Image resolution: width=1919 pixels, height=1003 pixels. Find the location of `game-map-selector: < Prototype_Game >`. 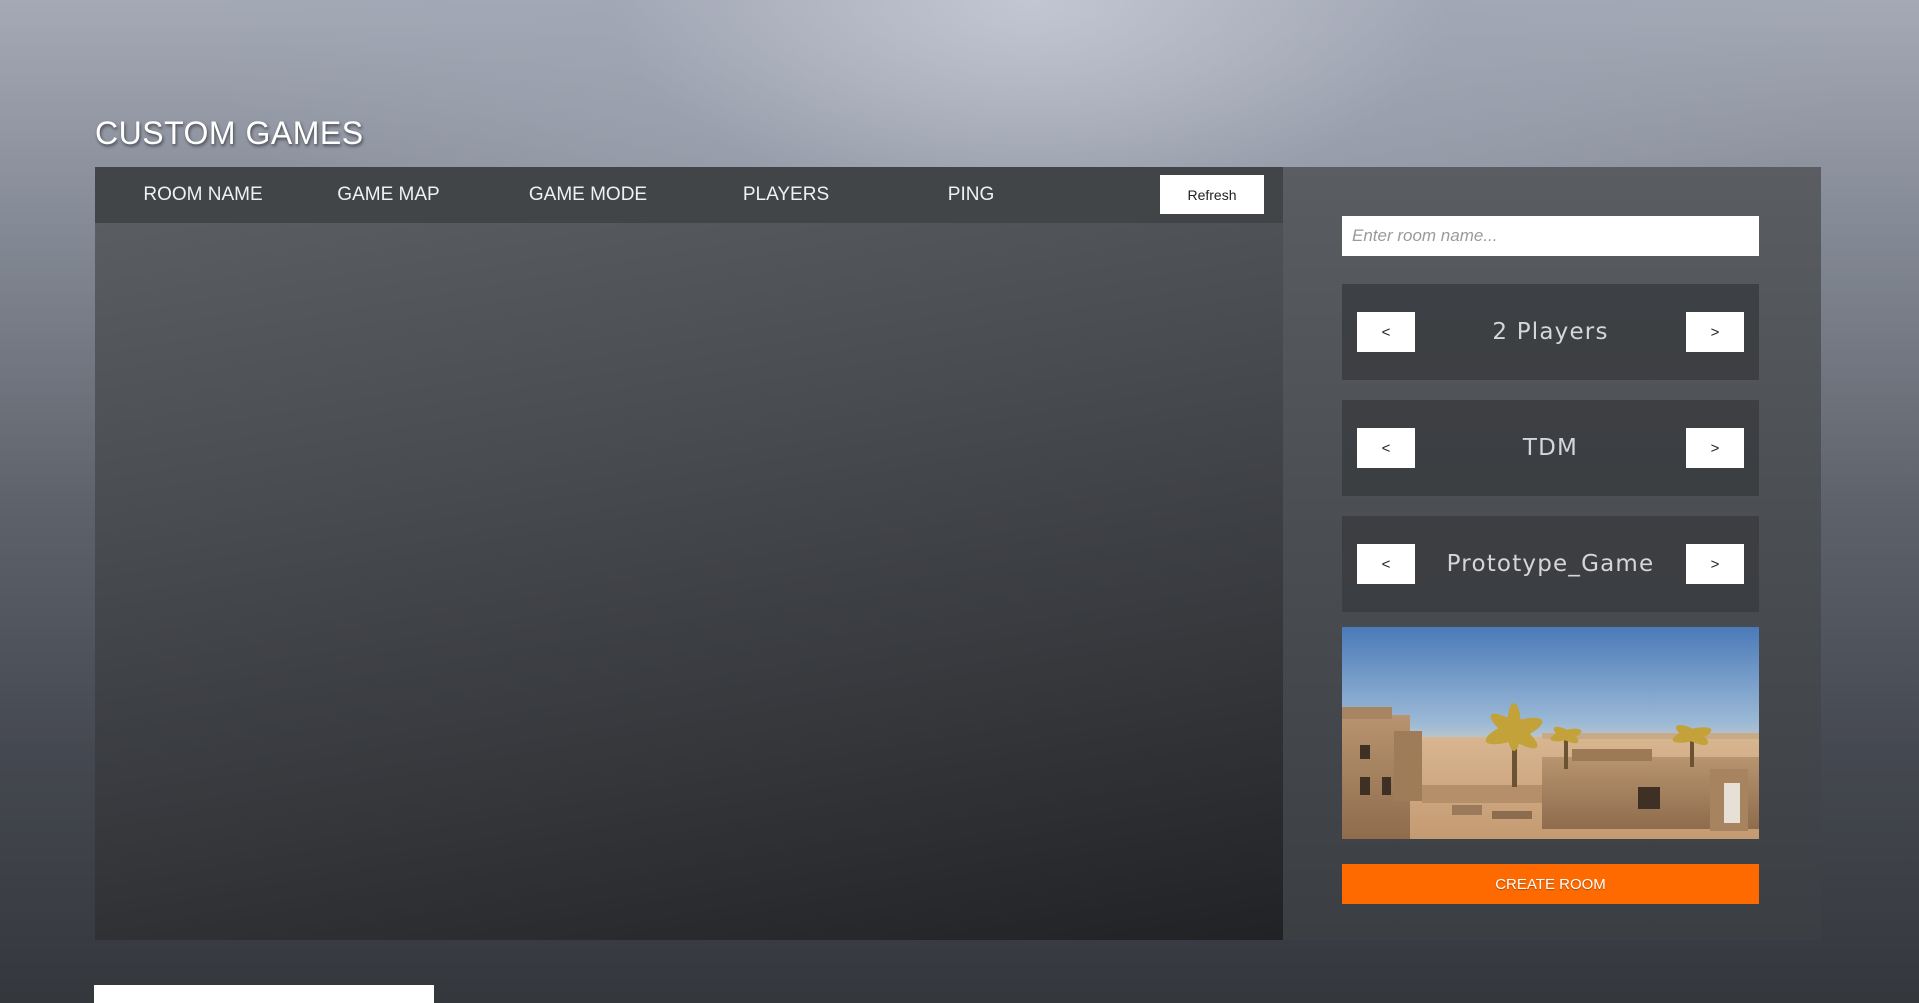

game-map-selector: < Prototype_Game > is located at coordinates (1550, 564).